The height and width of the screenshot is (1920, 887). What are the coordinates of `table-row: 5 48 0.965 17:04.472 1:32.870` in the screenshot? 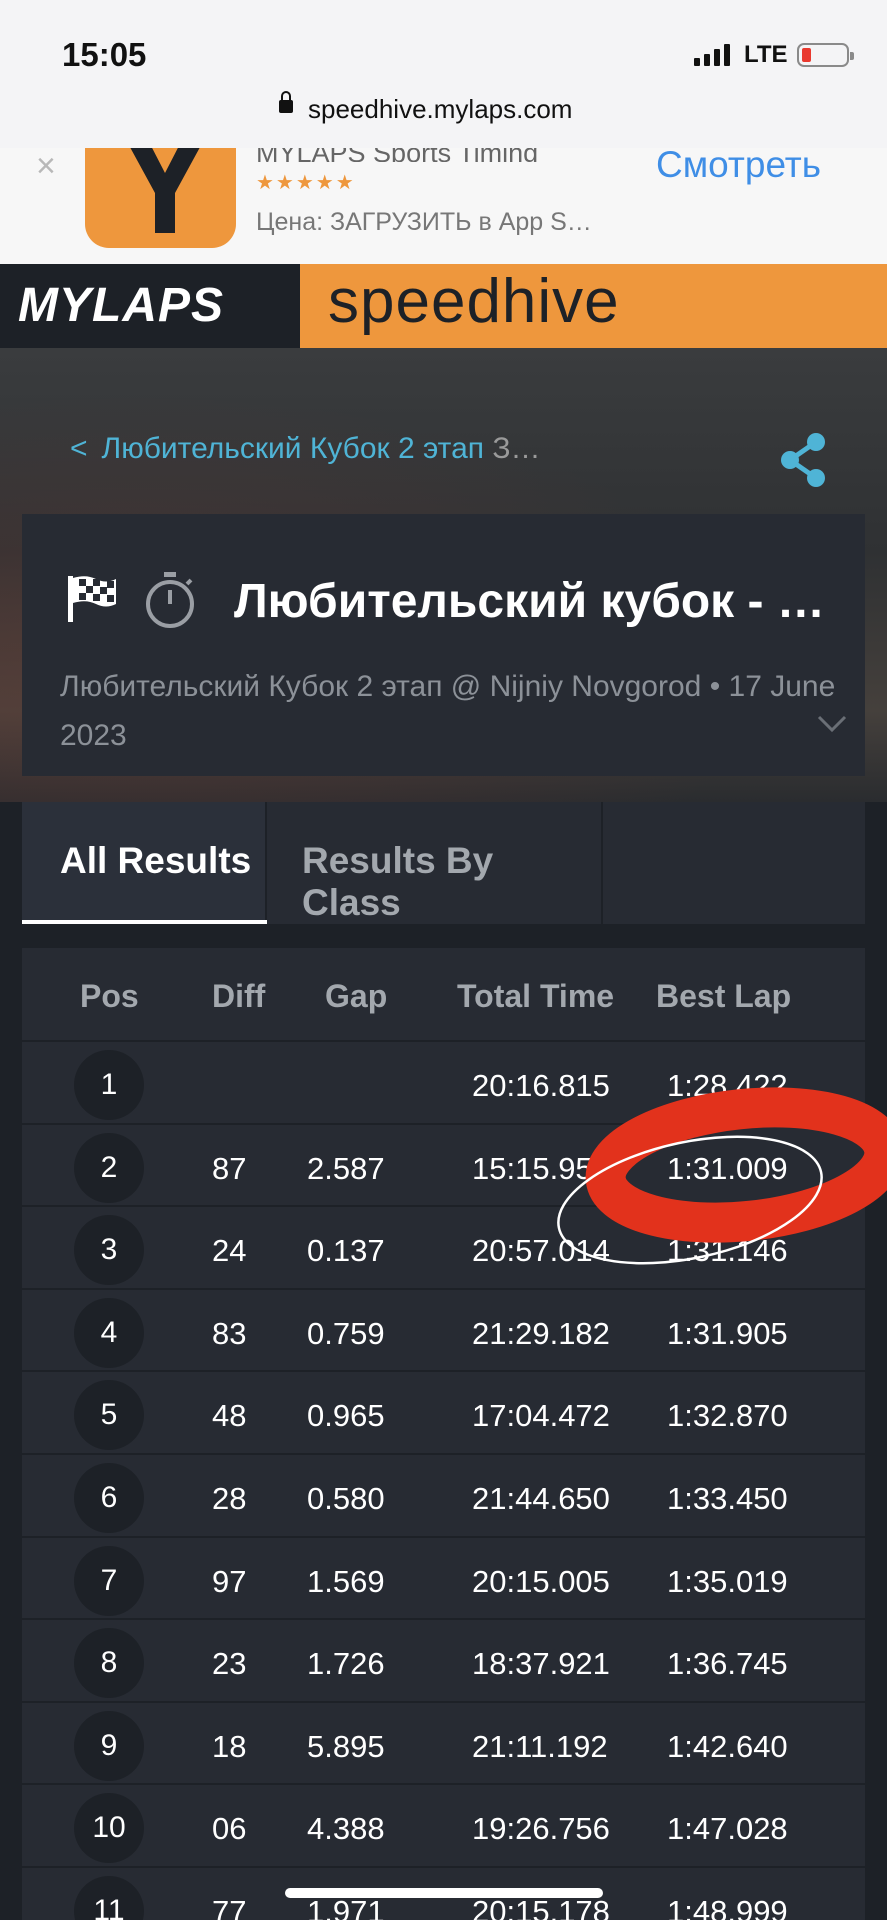 It's located at (443, 1413).